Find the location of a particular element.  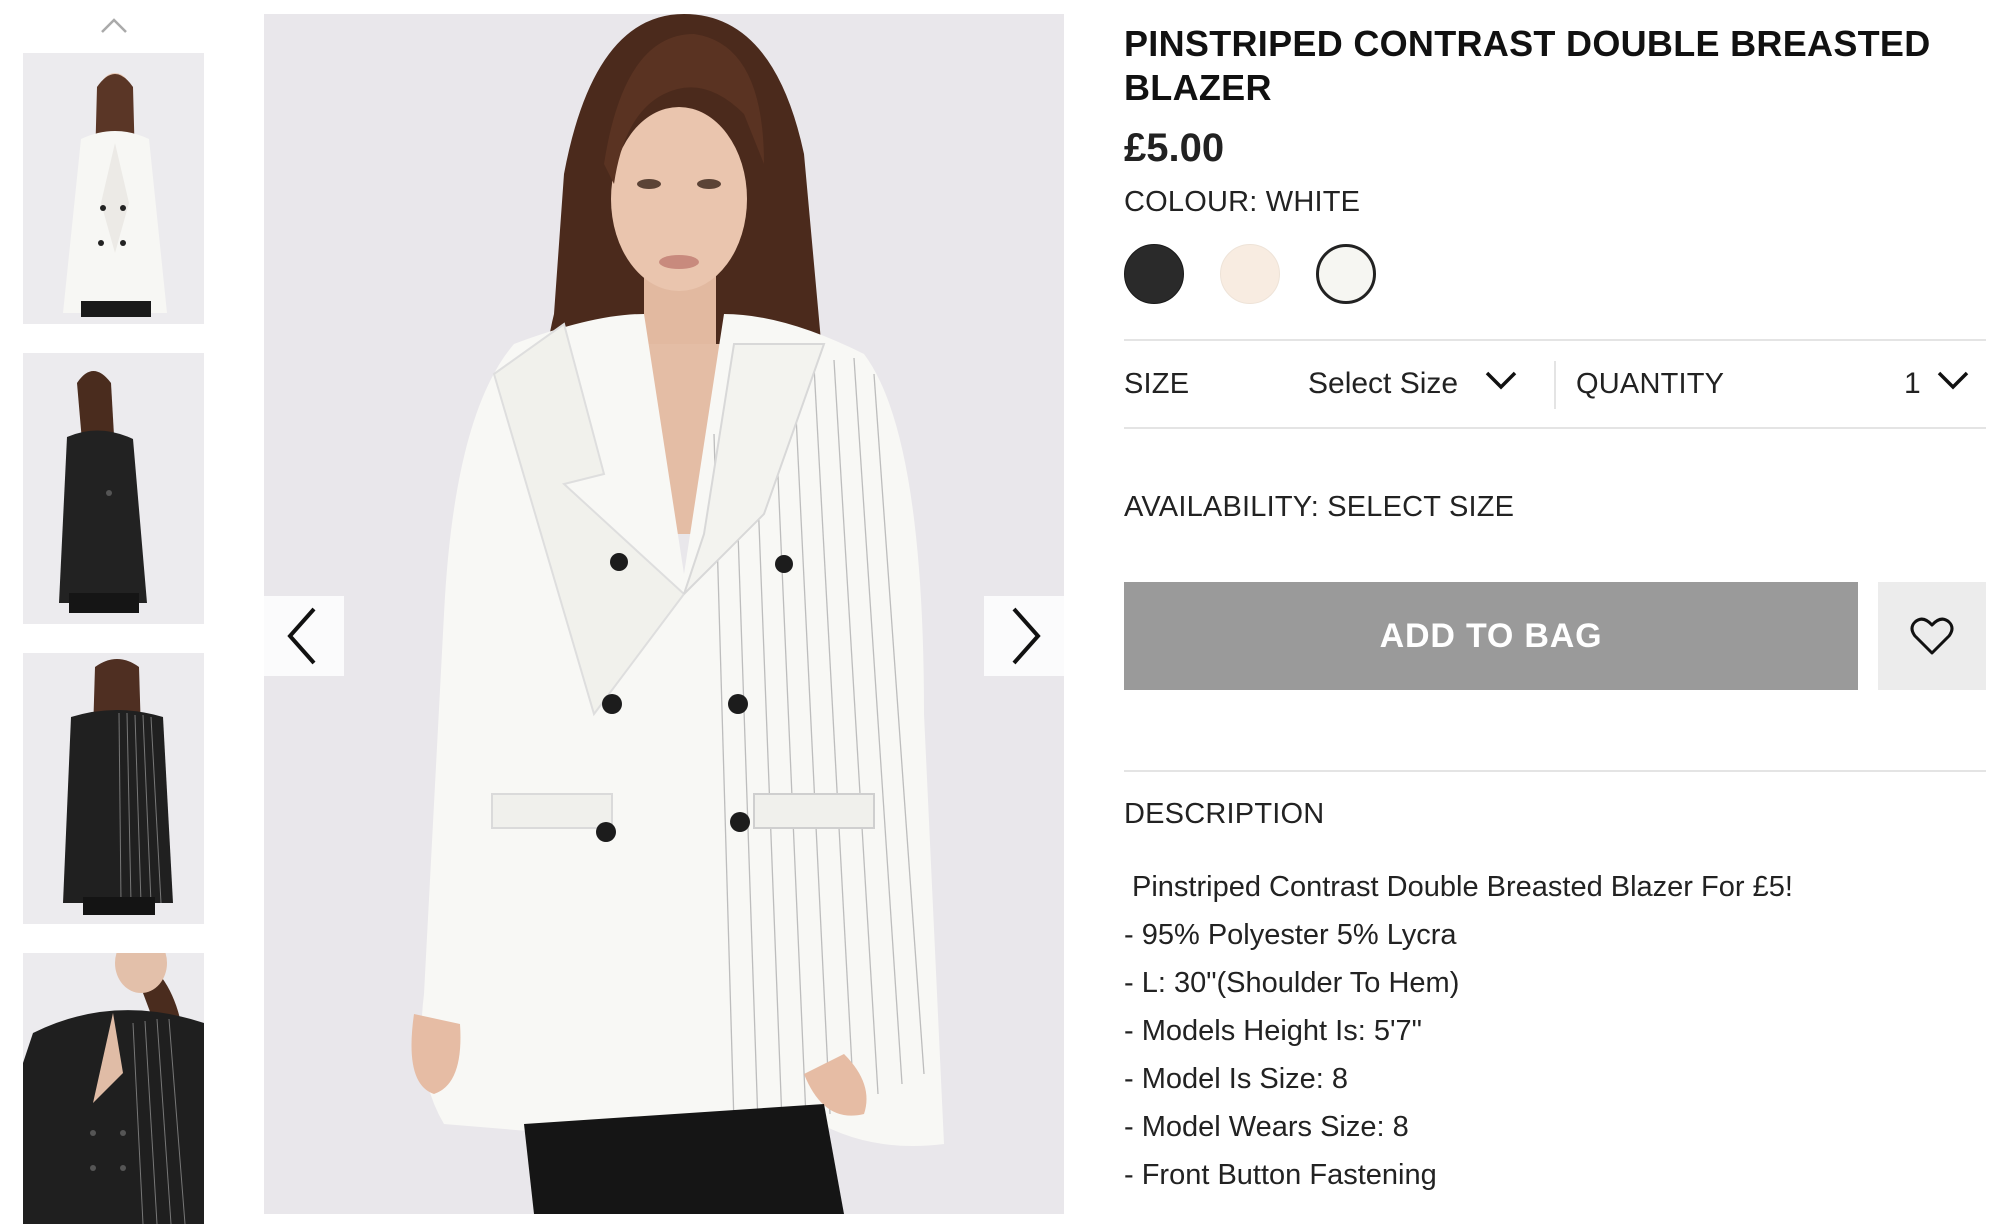

description-line: - Model Is Size: 8 is located at coordinates (1236, 1079).